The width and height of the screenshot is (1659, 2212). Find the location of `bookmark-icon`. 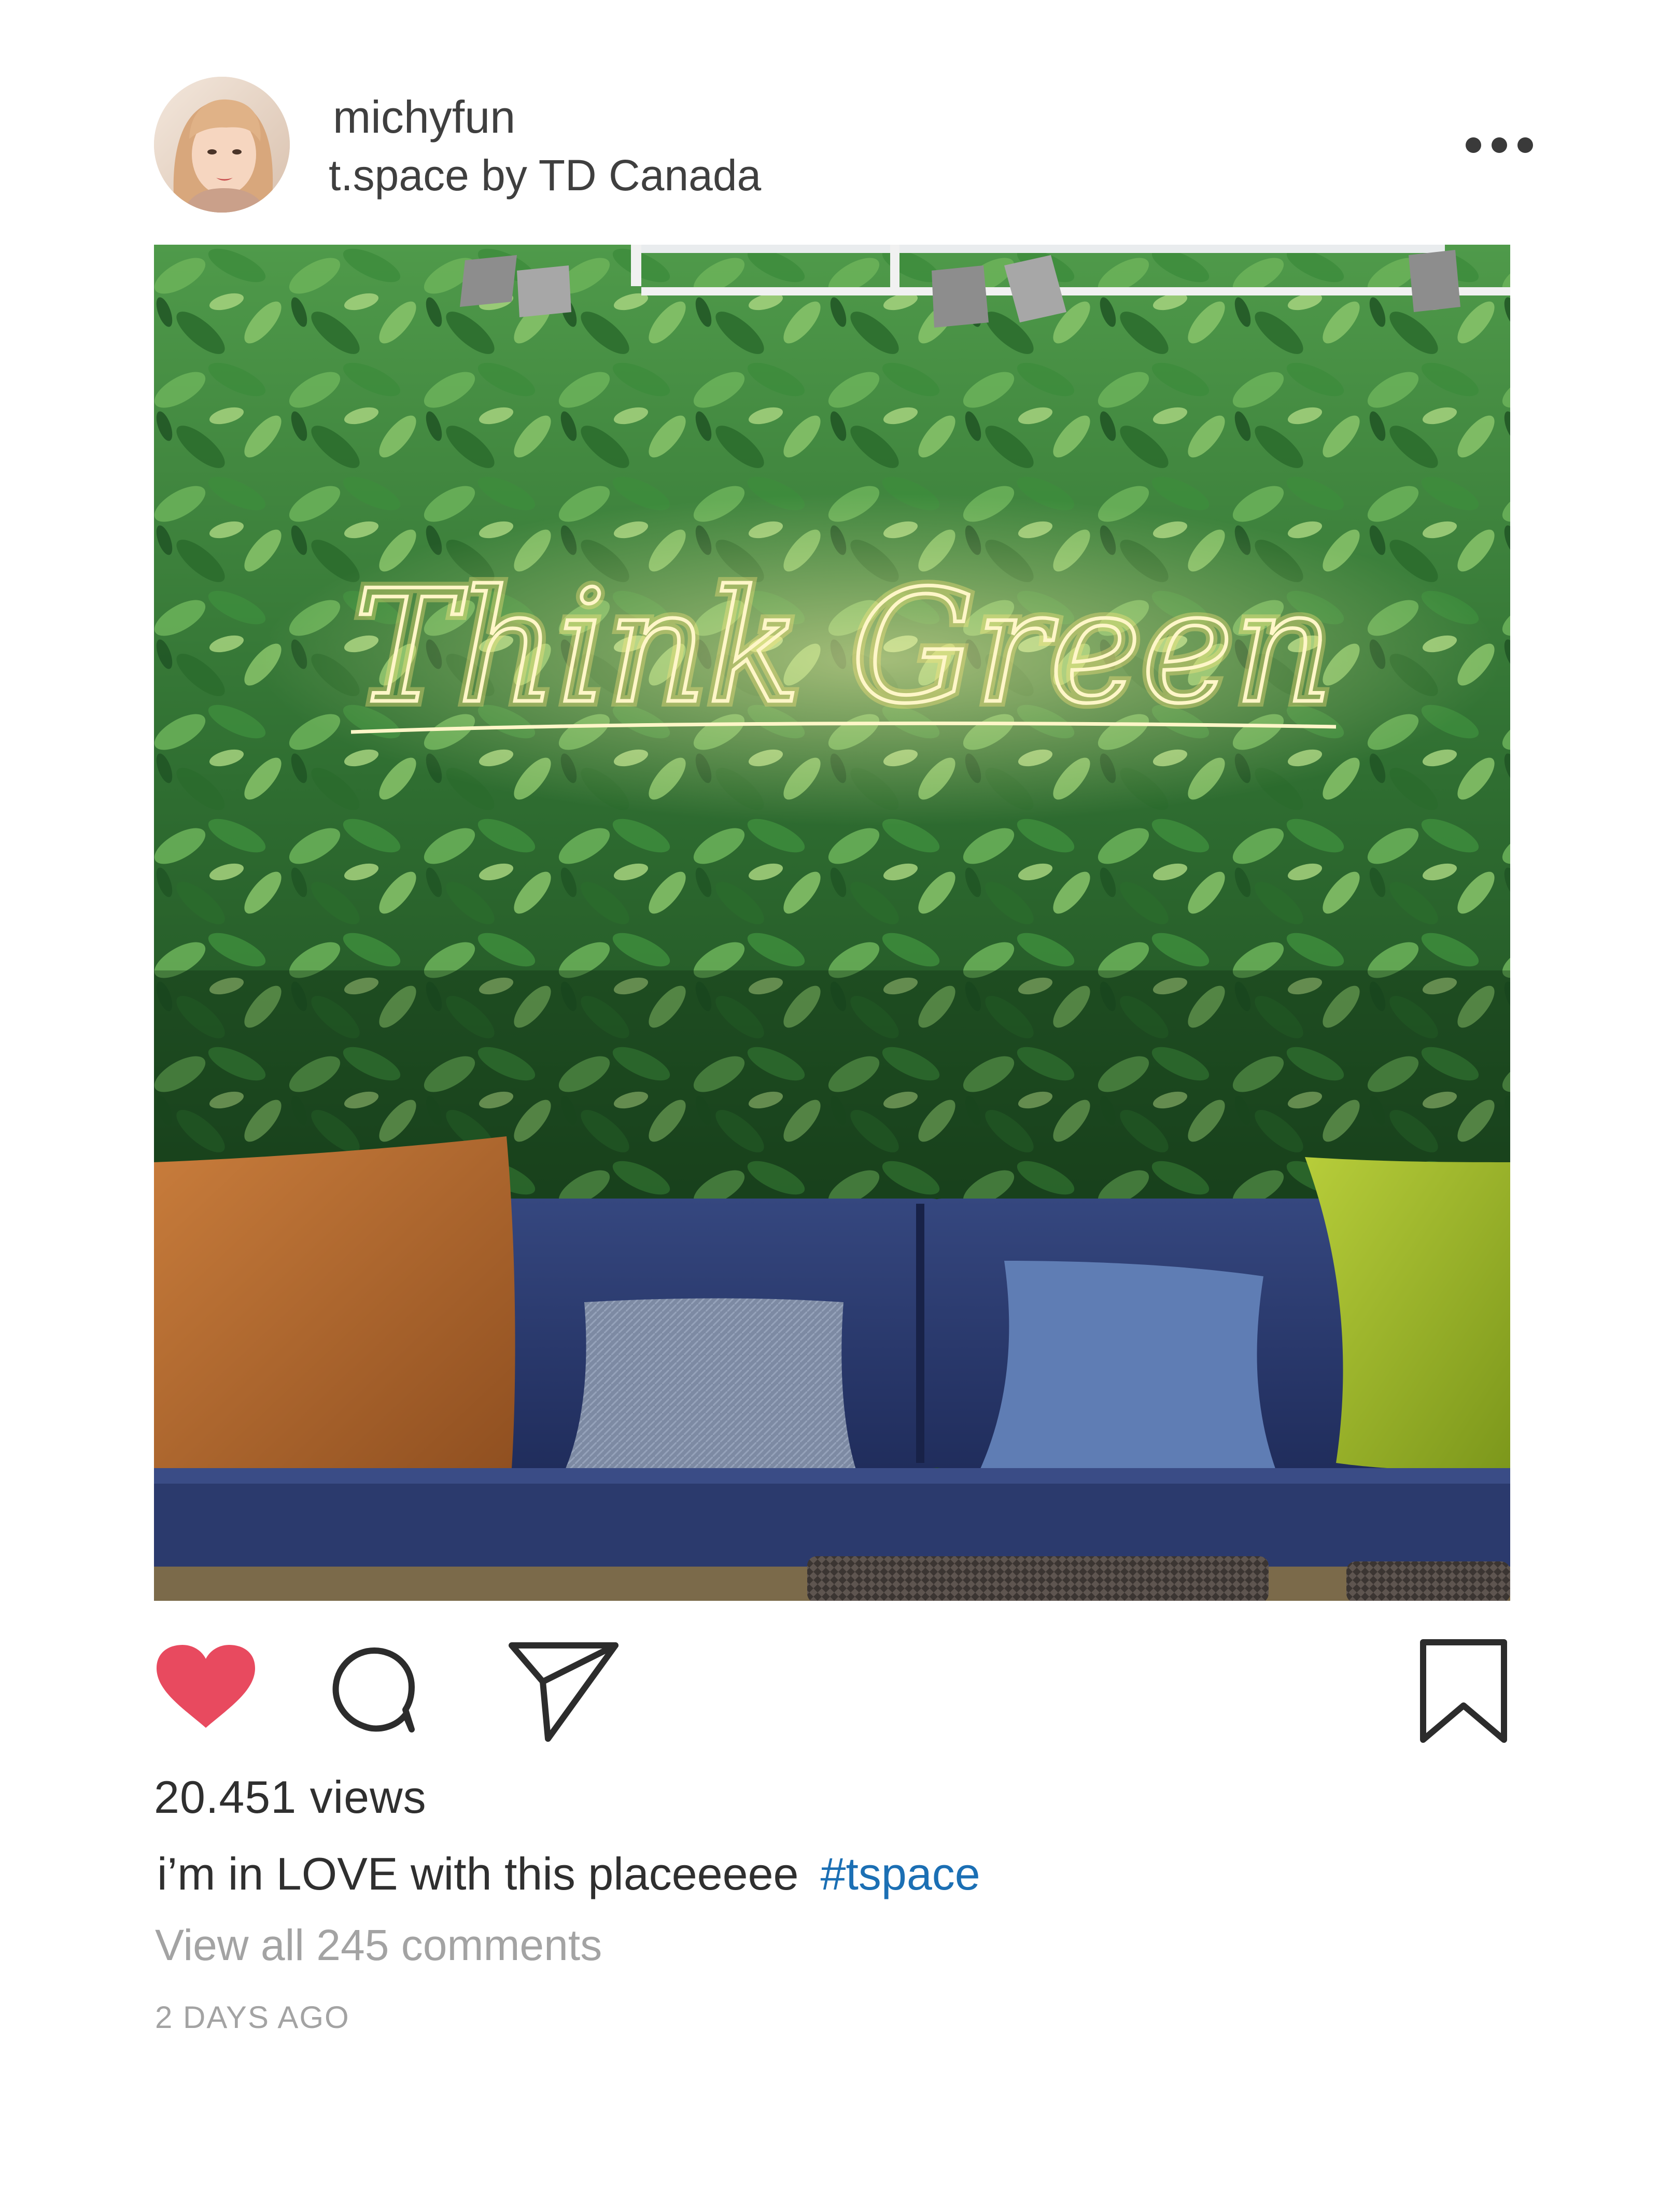

bookmark-icon is located at coordinates (1464, 1691).